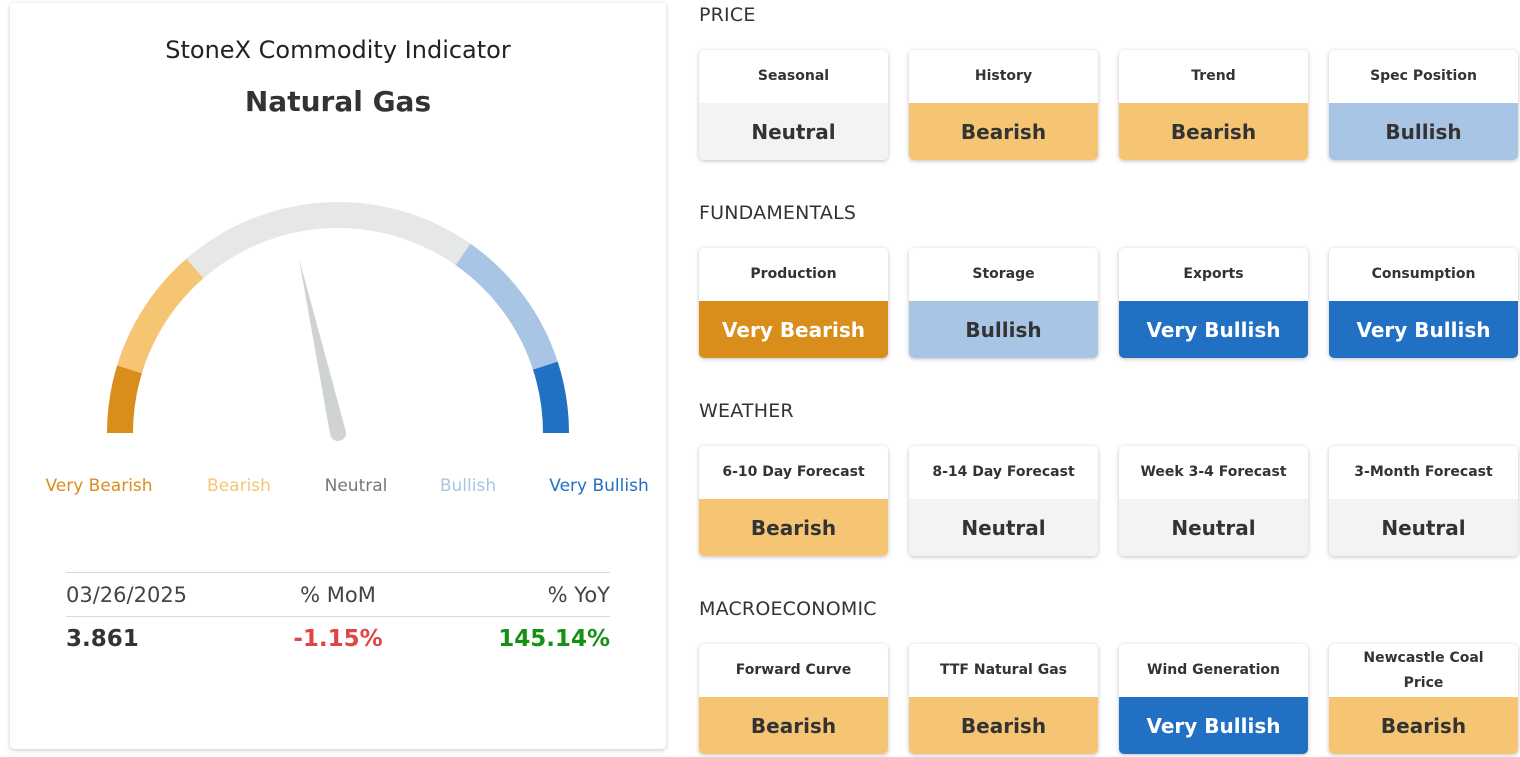  I want to click on tile-label: Wind Generation, so click(1213, 670).